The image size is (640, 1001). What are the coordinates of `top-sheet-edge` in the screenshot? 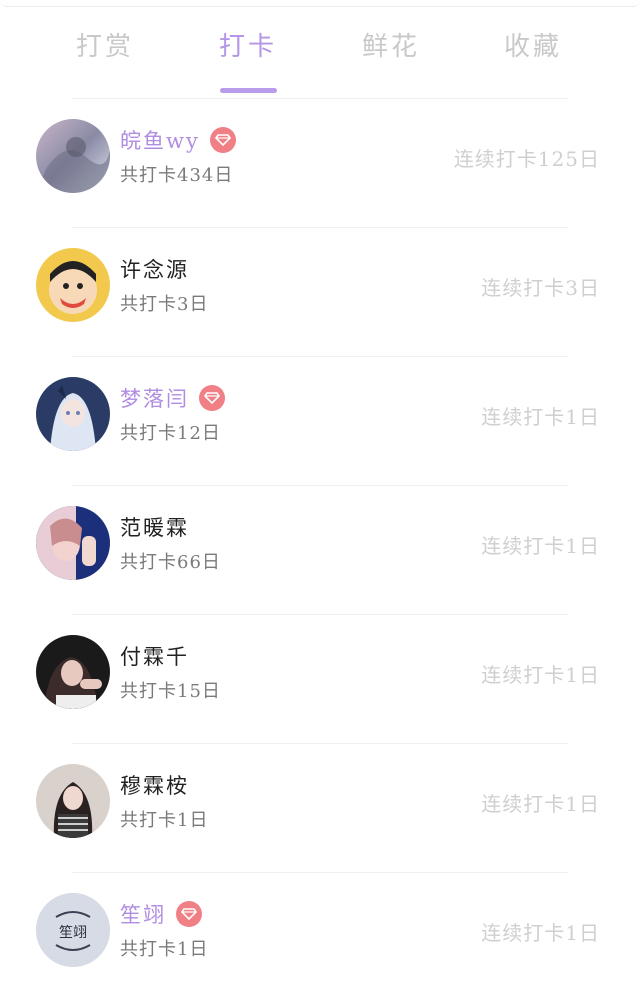 It's located at (320, 3).